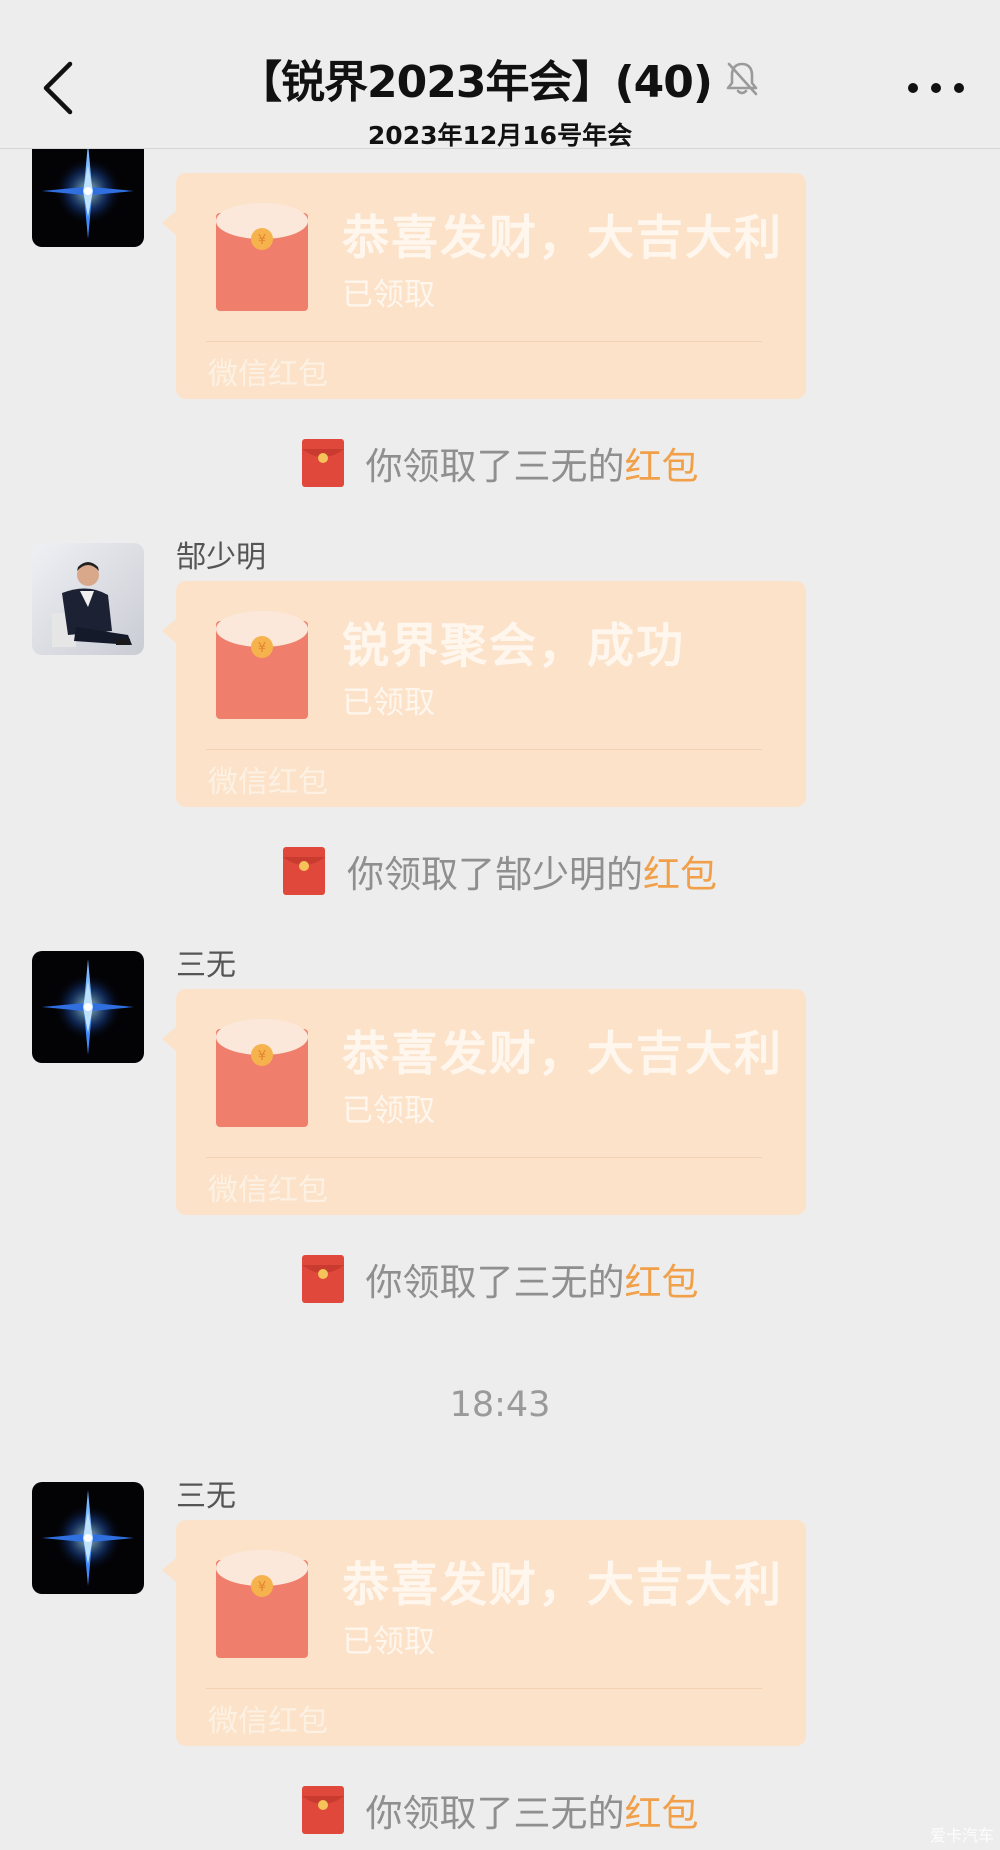  I want to click on chat-title: 【锐界2023年会】(40), so click(475, 82).